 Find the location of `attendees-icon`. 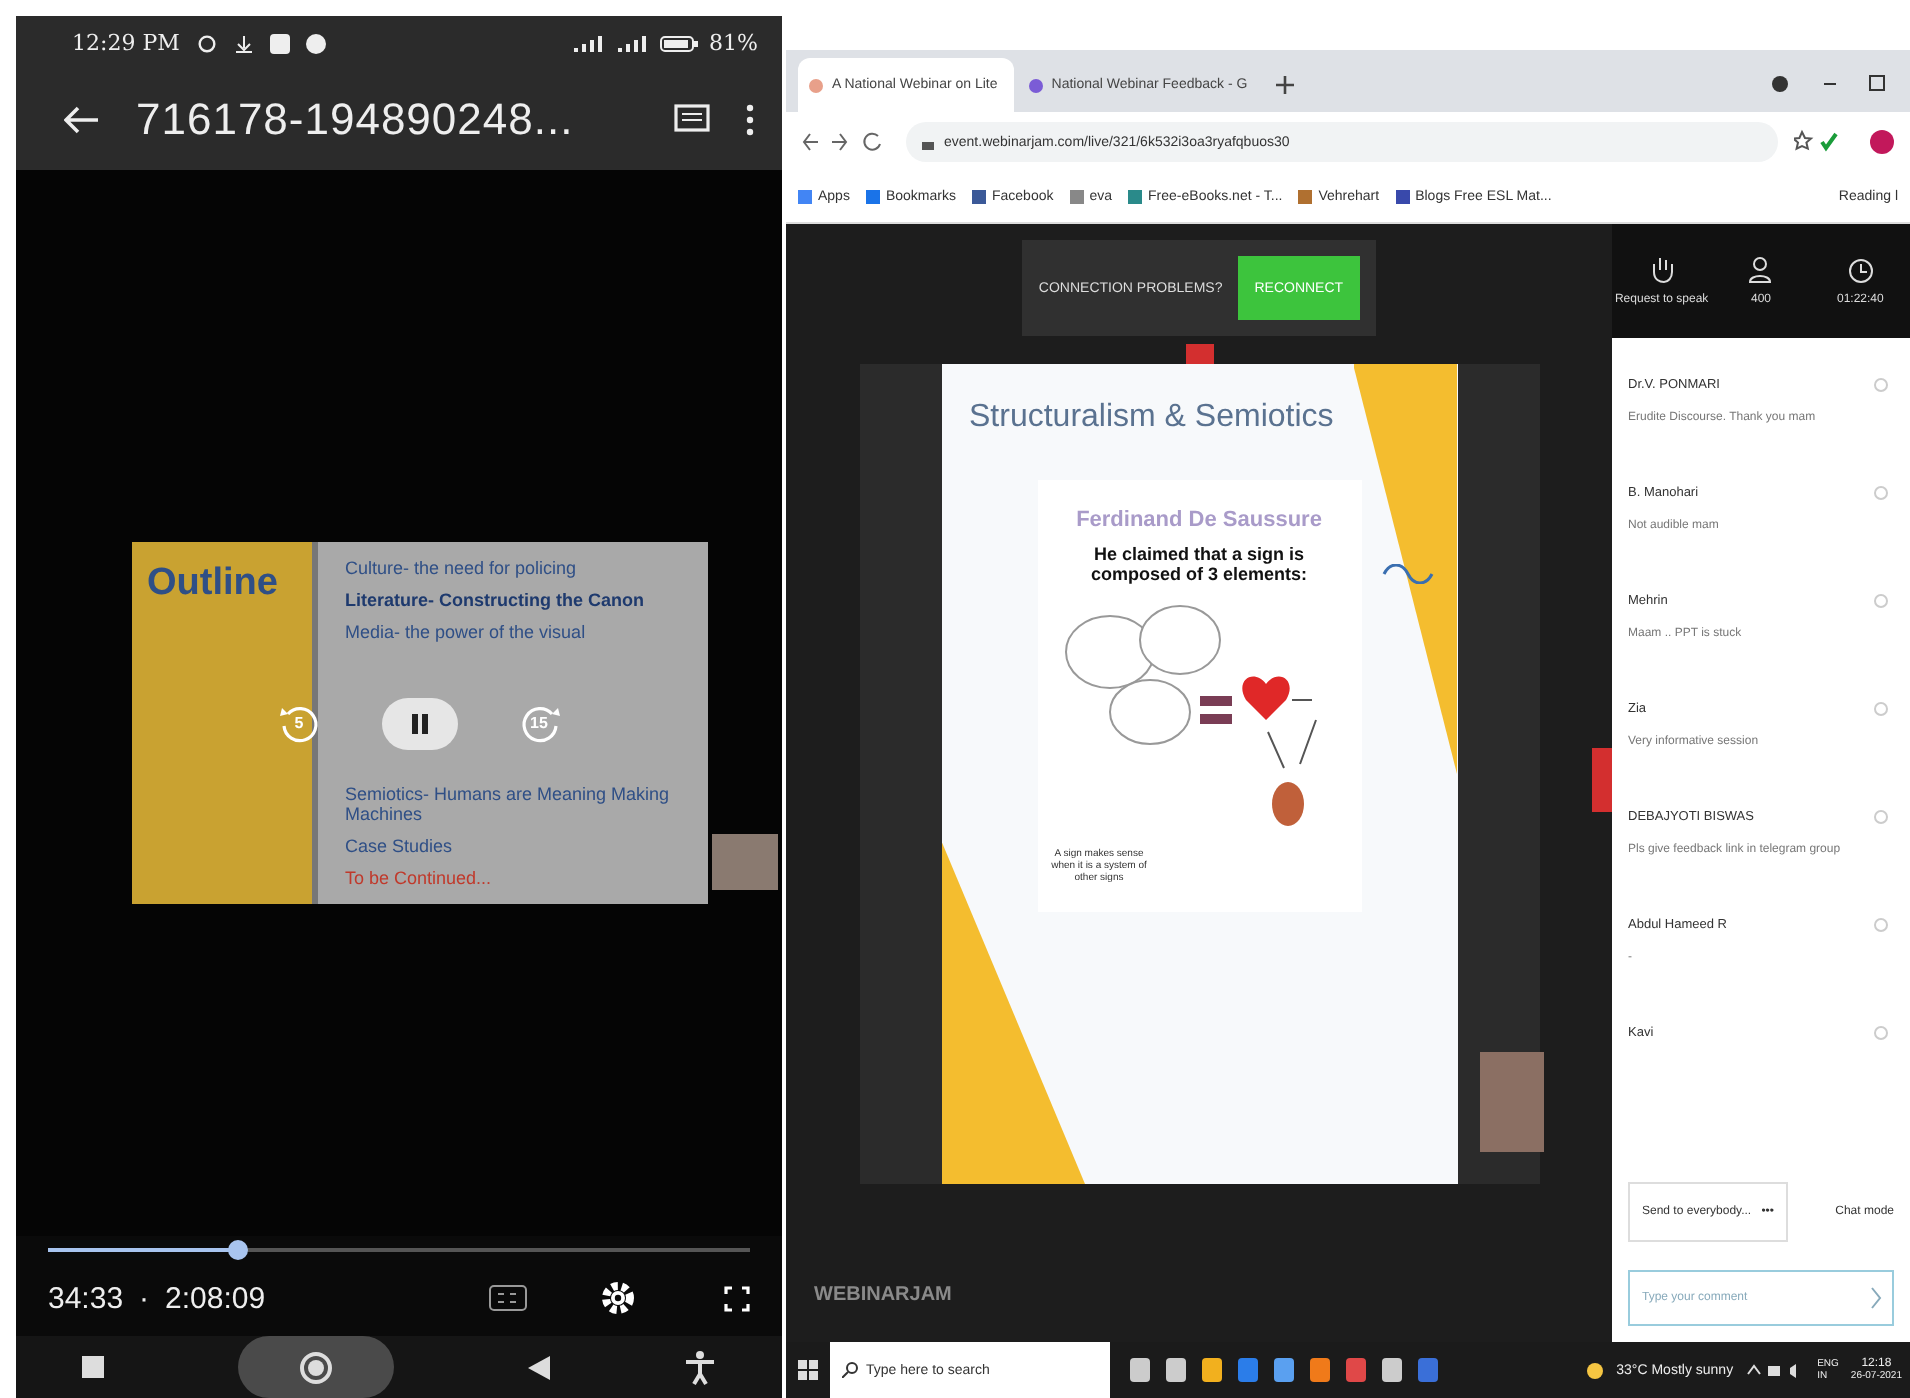

attendees-icon is located at coordinates (1760, 270).